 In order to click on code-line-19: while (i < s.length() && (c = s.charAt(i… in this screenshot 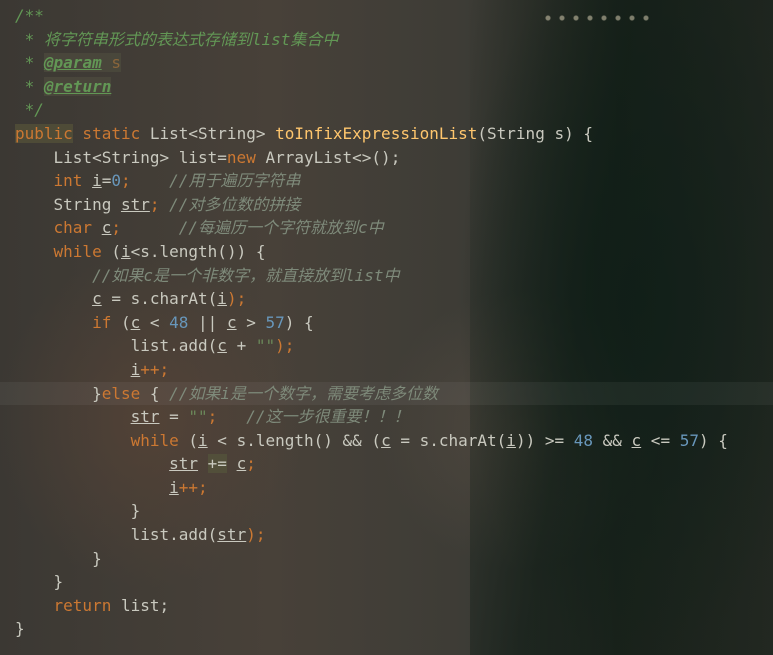, I will do `click(386, 441)`.